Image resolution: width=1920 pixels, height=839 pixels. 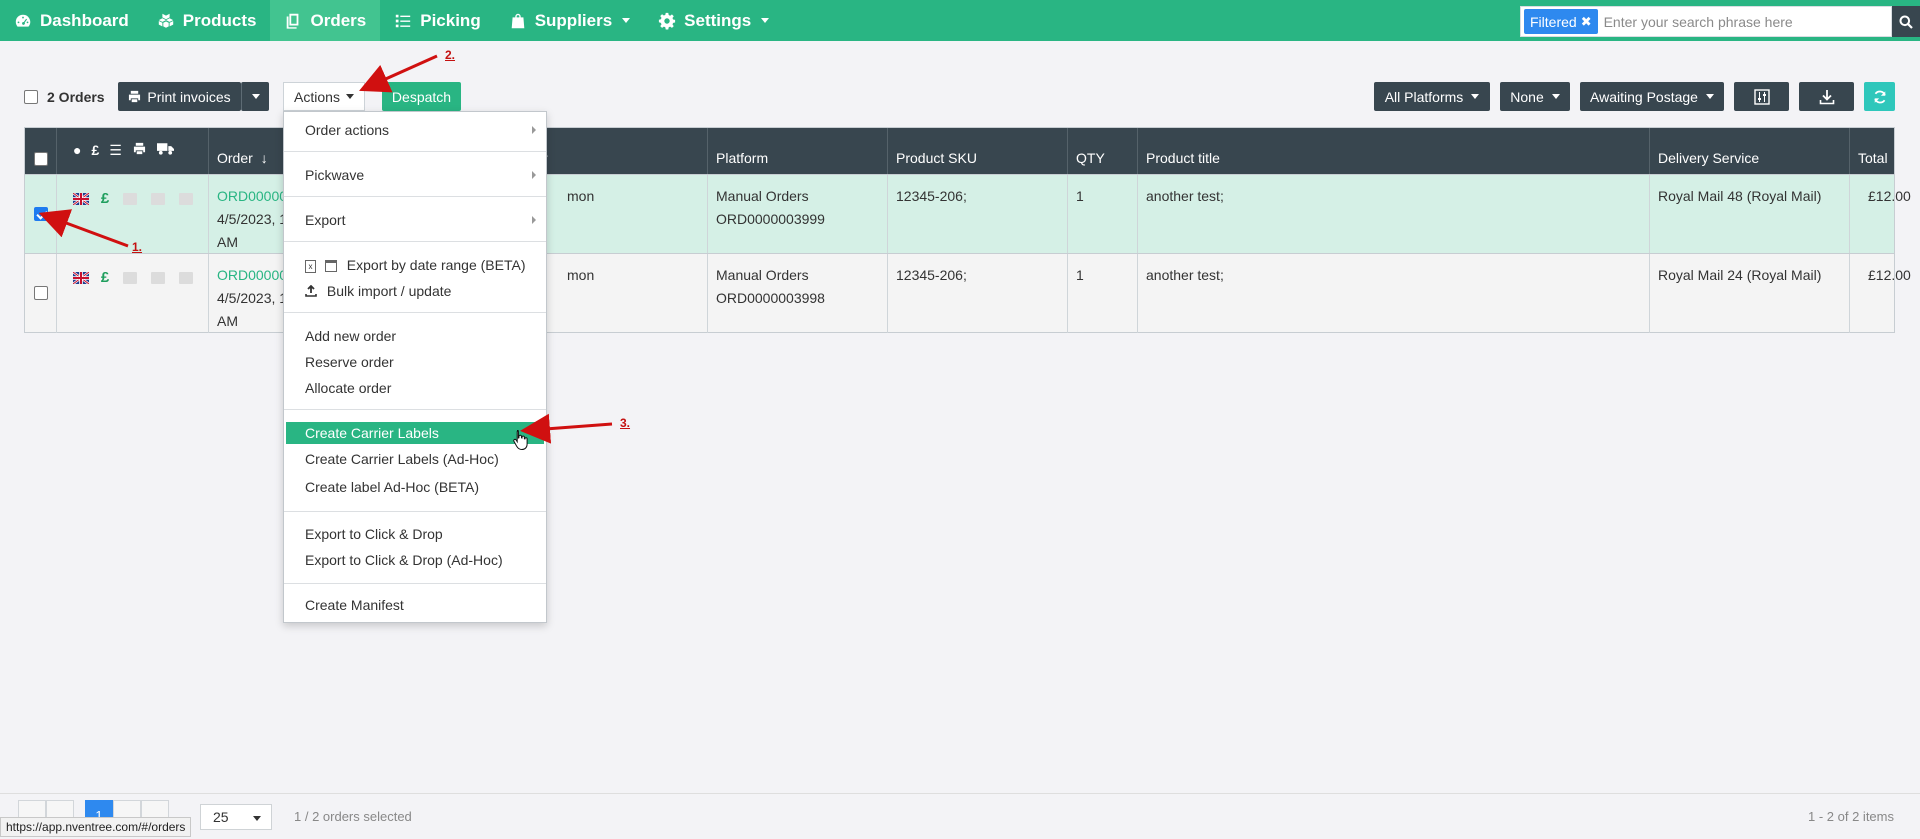 I want to click on truck-icon, so click(x=185, y=199).